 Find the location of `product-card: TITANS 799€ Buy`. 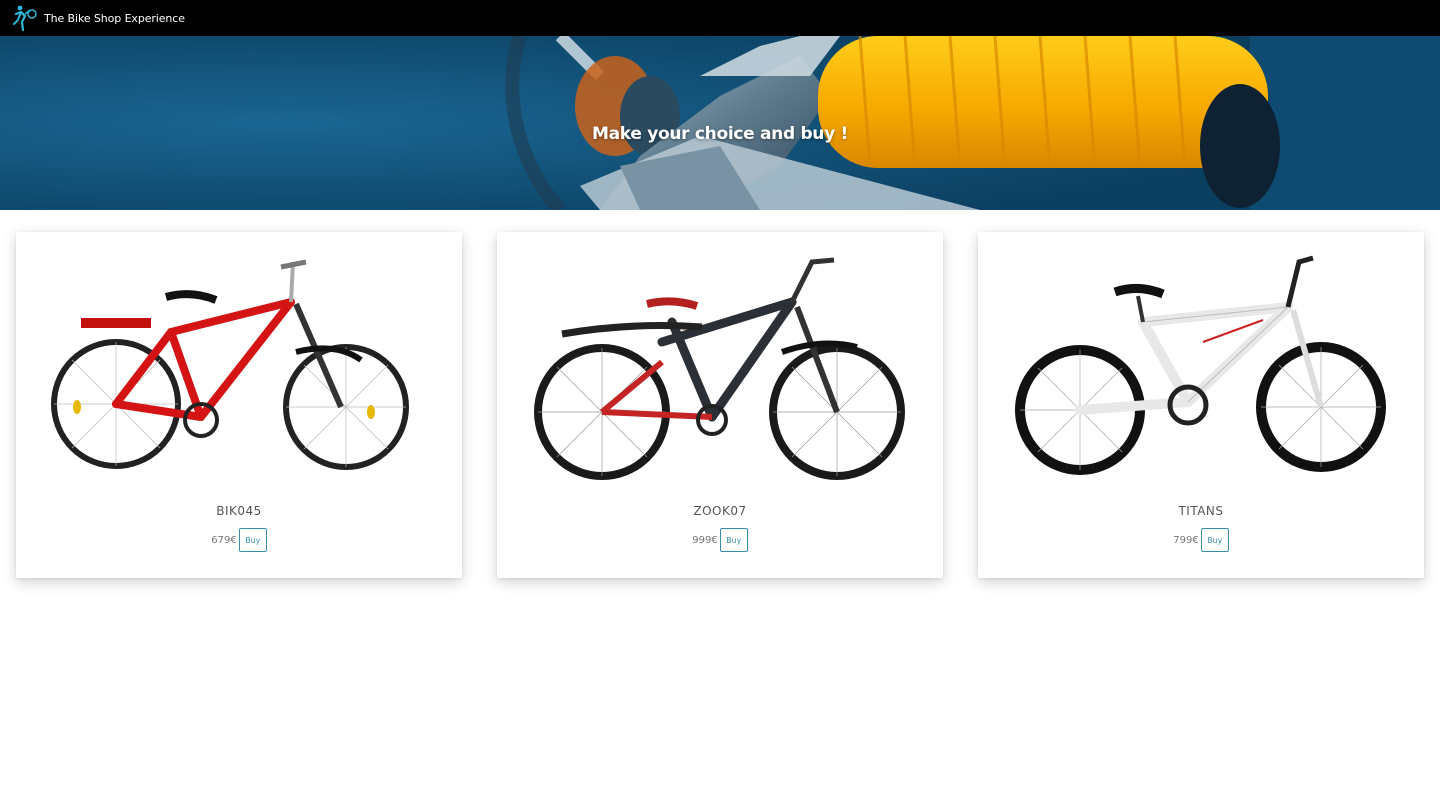

product-card: TITANS 799€ Buy is located at coordinates (1201, 405).